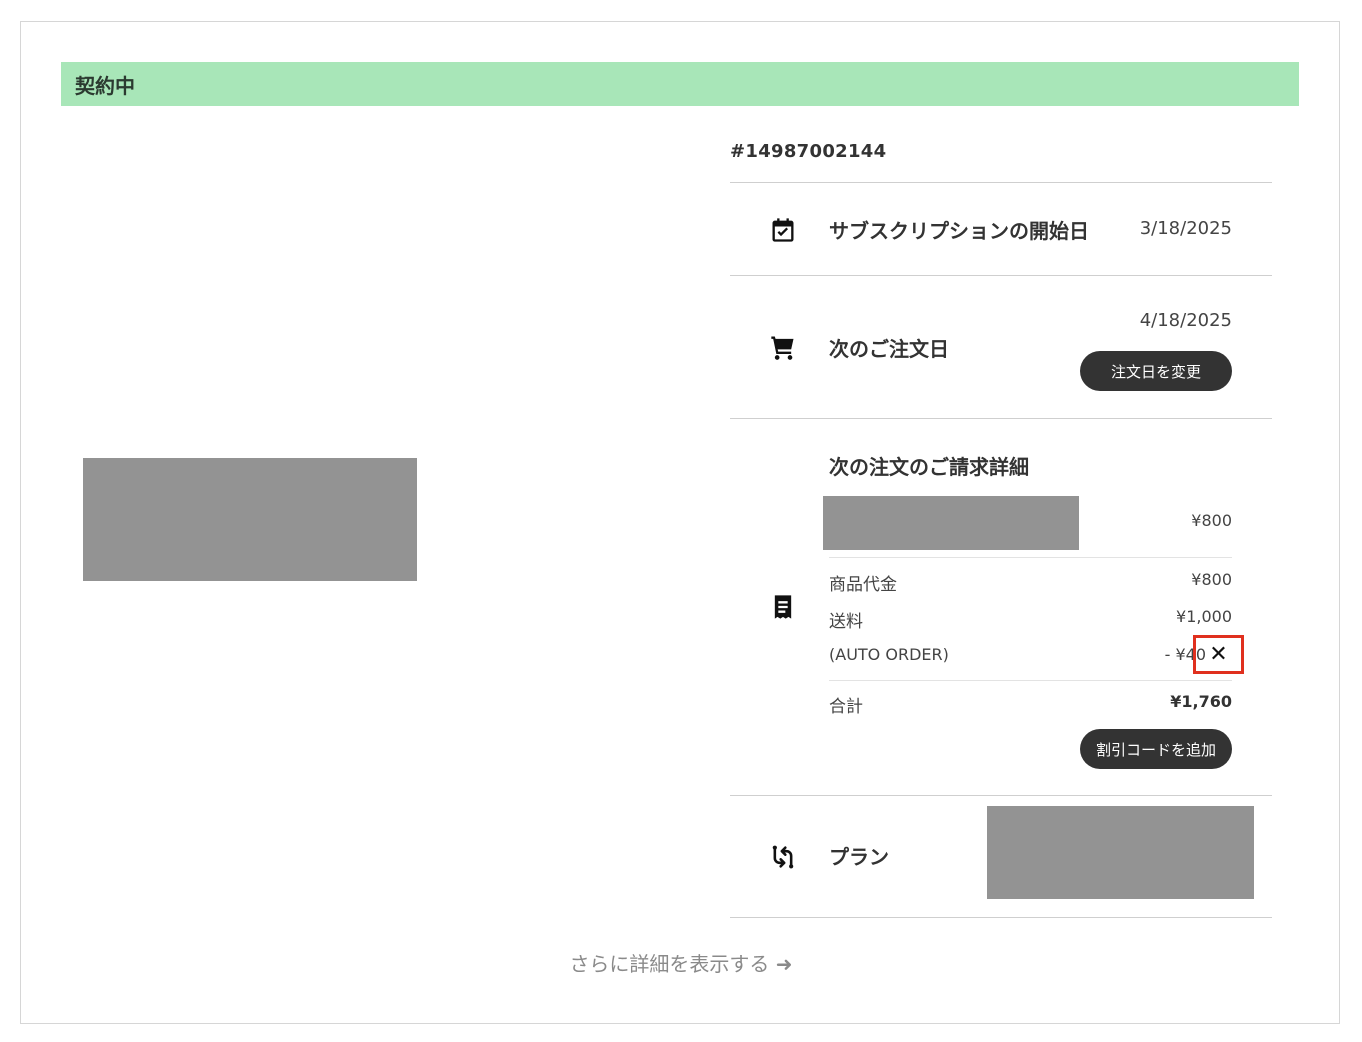 This screenshot has width=1362, height=1042. What do you see at coordinates (105, 85) in the screenshot?
I see `status-label: 契約中` at bounding box center [105, 85].